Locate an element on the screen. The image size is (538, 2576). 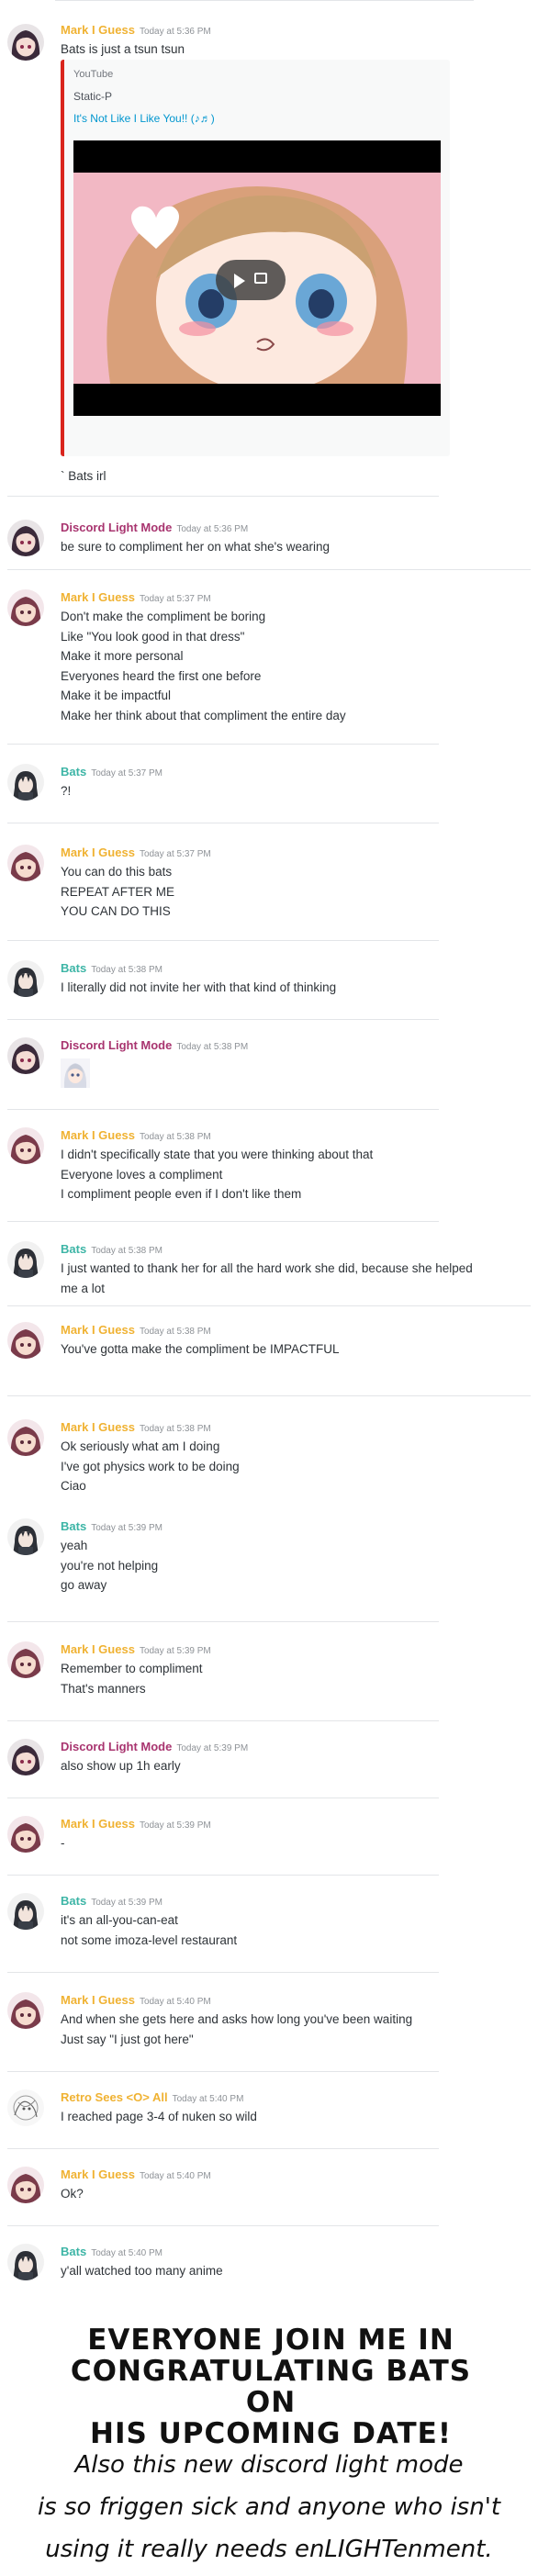
message-text: Like "You look good in that dress" is located at coordinates (153, 636).